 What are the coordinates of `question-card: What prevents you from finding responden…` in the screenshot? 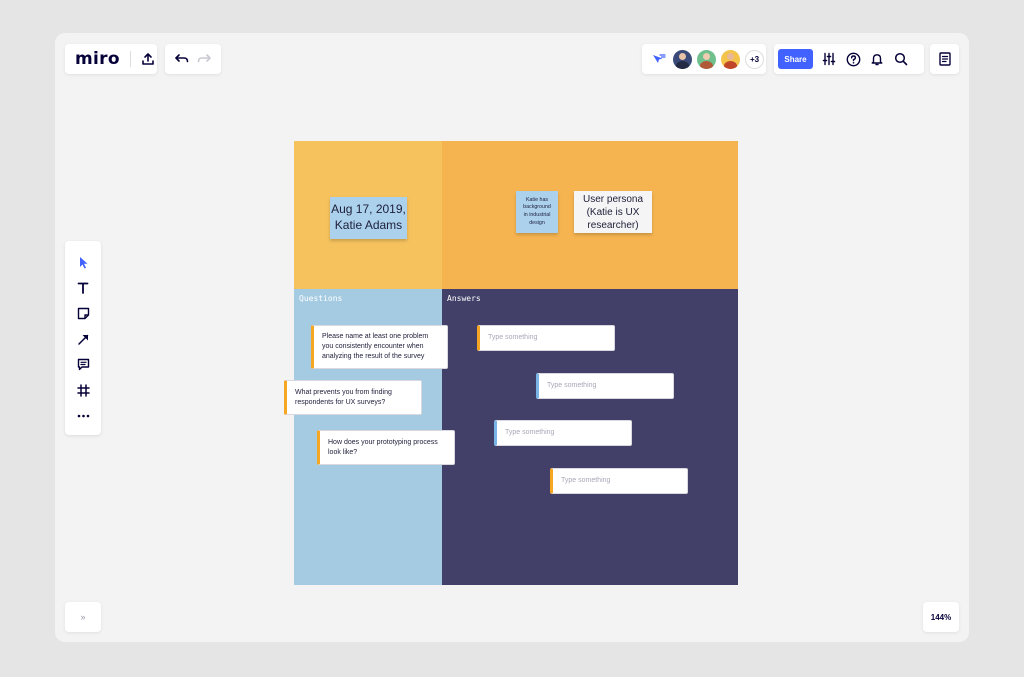 It's located at (353, 397).